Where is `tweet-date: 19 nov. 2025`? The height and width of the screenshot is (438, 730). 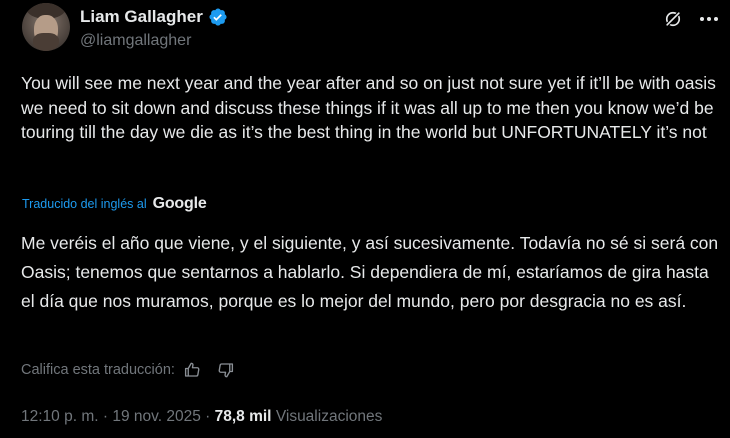 tweet-date: 19 nov. 2025 is located at coordinates (156, 416).